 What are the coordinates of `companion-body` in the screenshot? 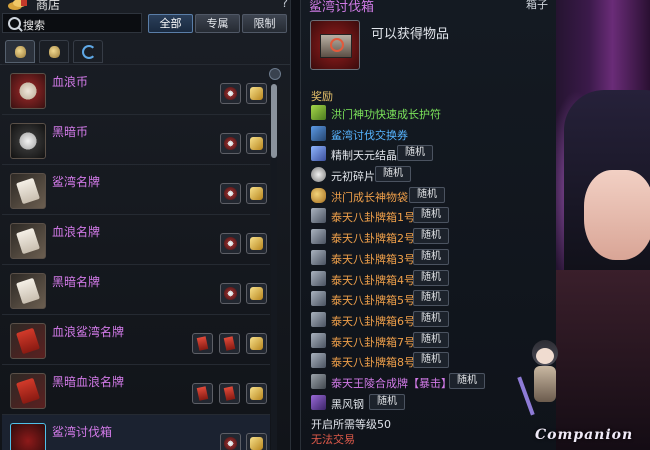 It's located at (545, 384).